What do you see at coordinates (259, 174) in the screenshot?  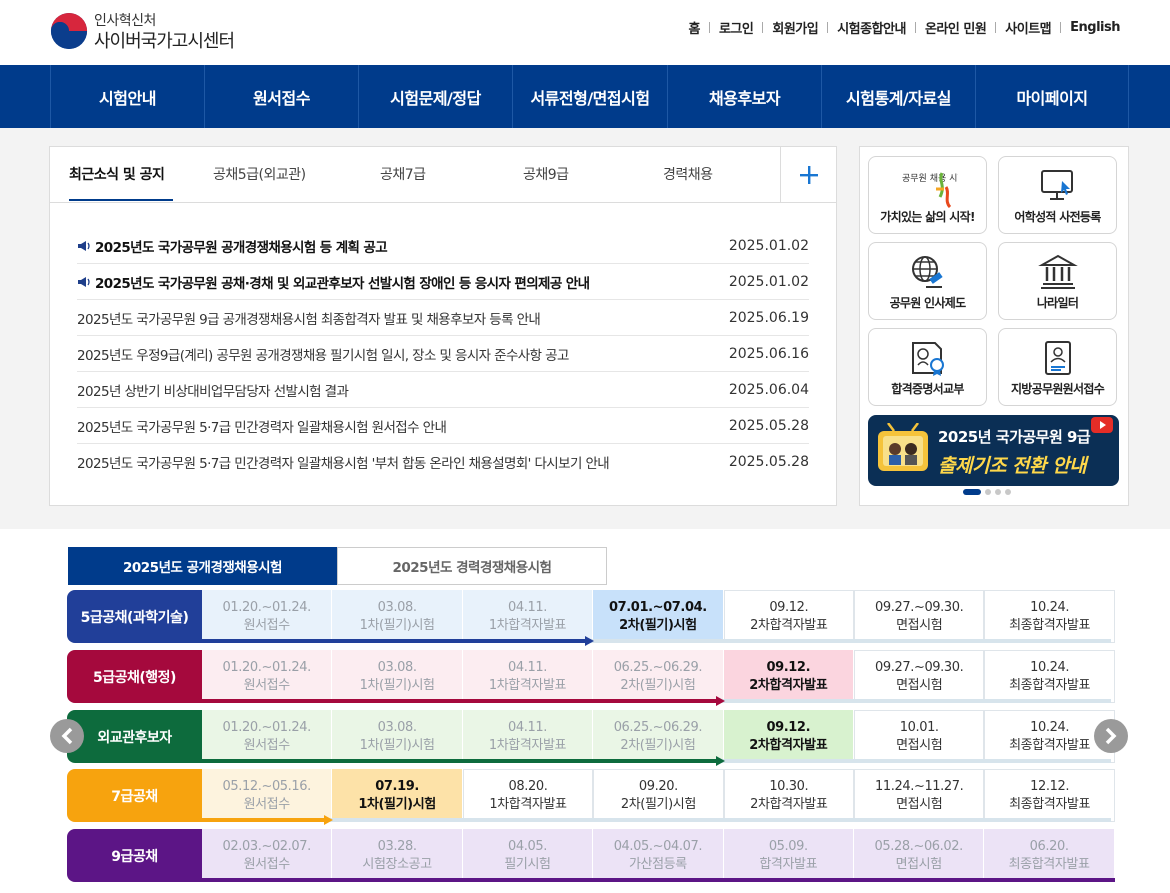 I see `tab-grade5-diplomat: 공채5급(외교관)` at bounding box center [259, 174].